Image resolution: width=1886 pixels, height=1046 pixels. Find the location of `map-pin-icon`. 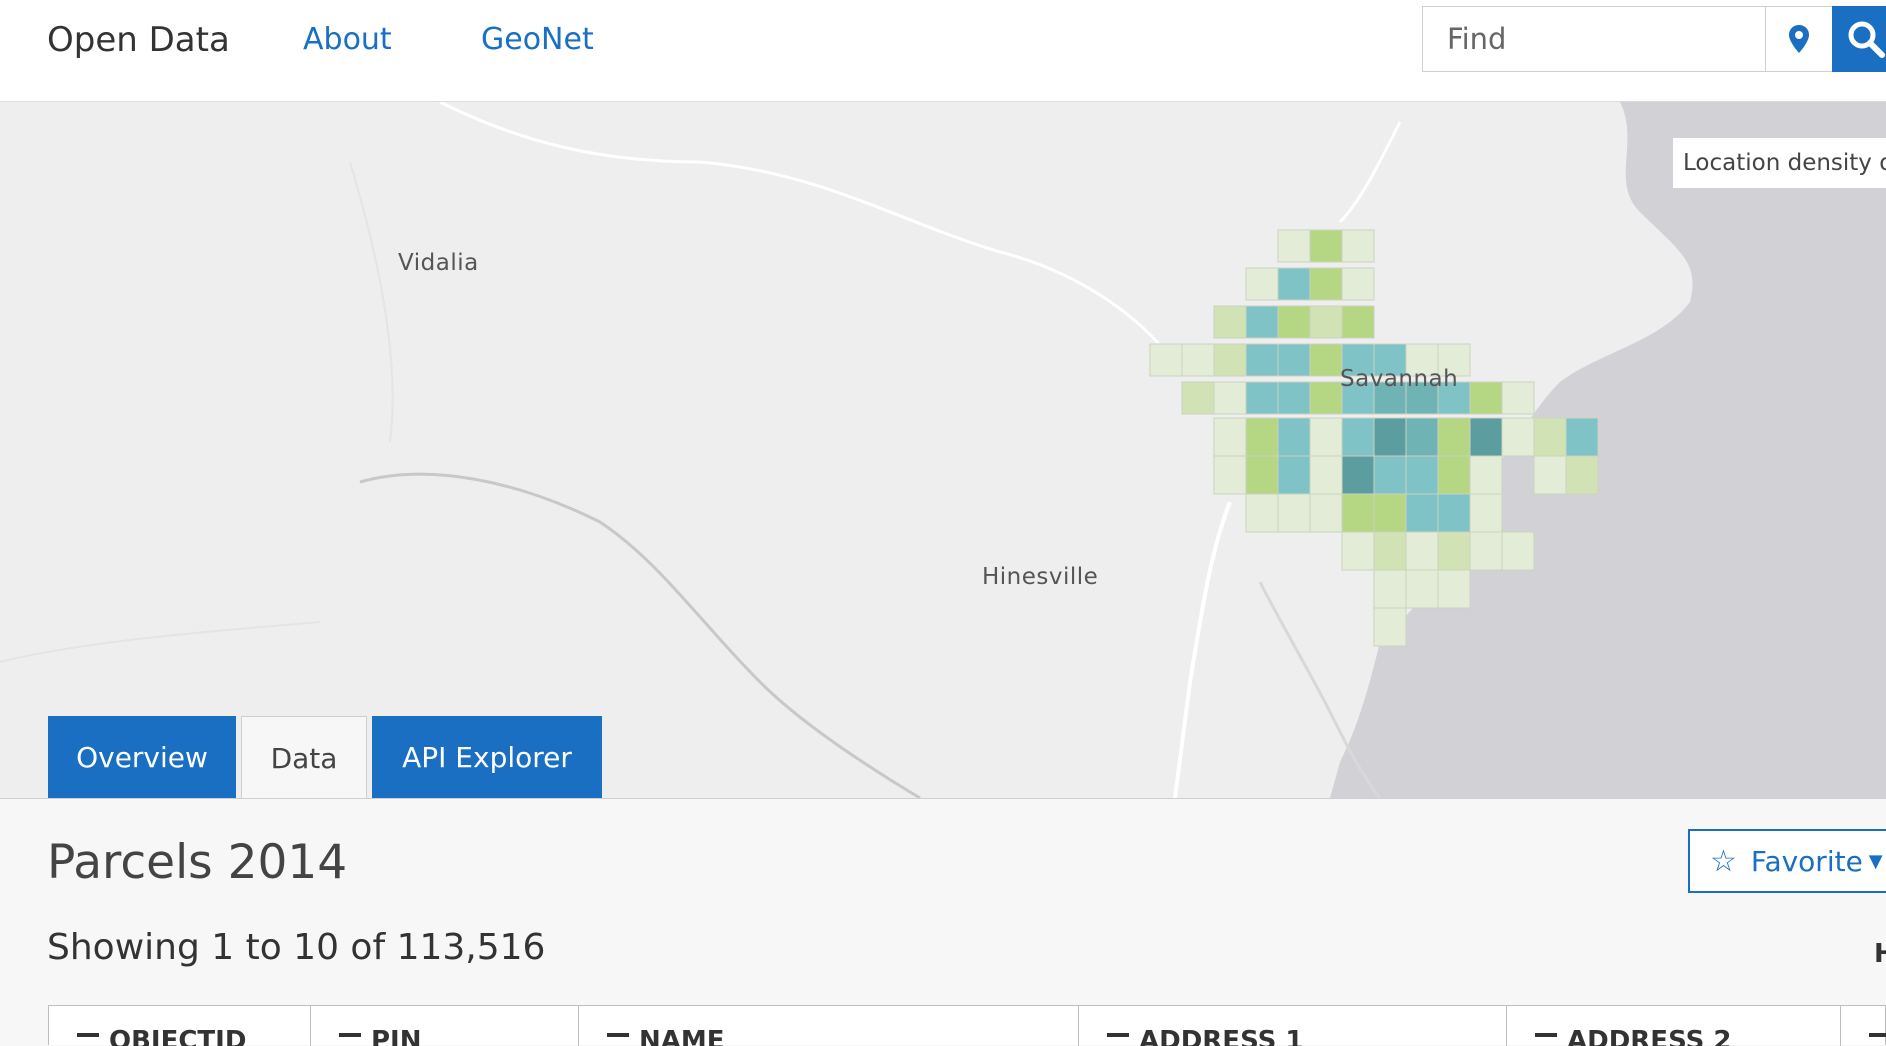

map-pin-icon is located at coordinates (1799, 39).